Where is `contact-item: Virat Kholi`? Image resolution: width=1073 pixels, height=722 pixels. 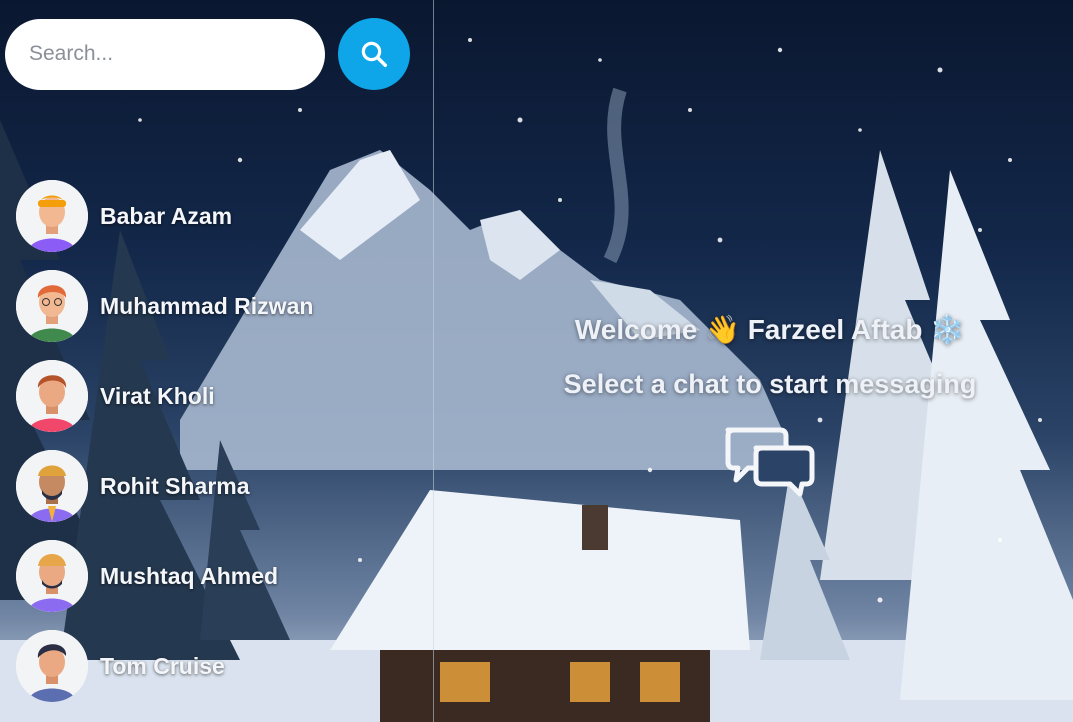
contact-item: Virat Kholi is located at coordinates (221, 396).